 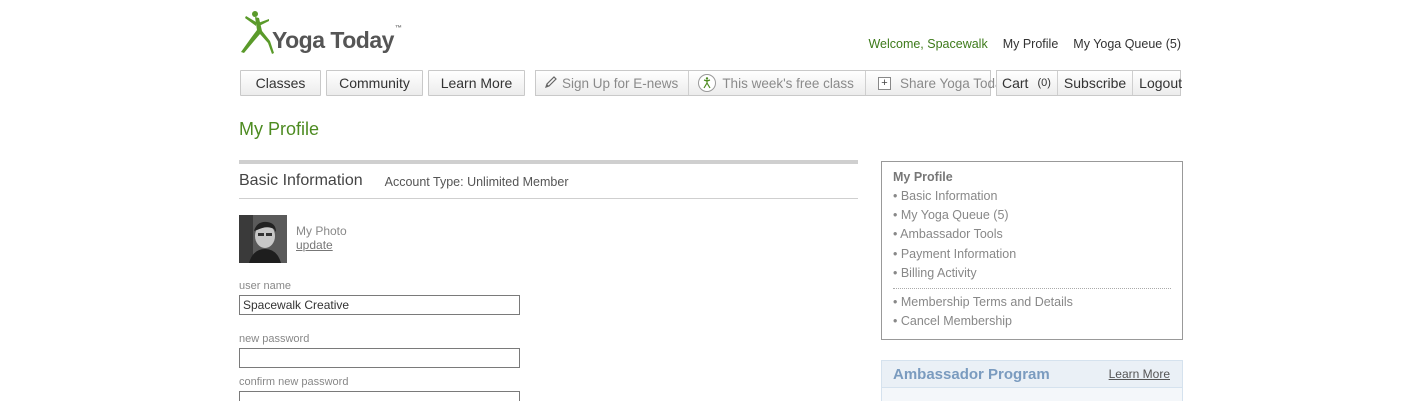 I want to click on subscribe-link: Subscribe, so click(x=1096, y=83).